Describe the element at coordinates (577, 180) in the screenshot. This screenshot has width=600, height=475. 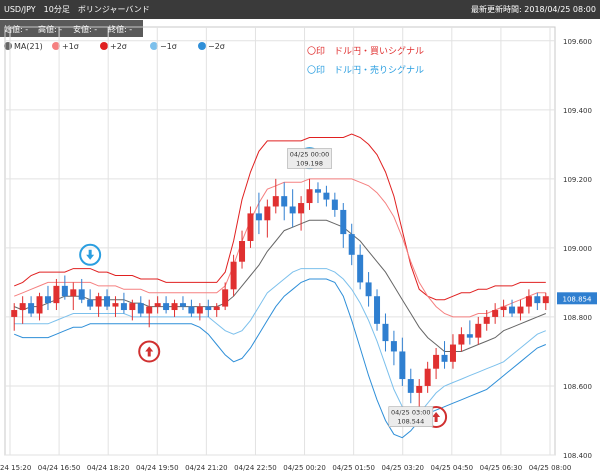
I see `y-tick-label: 109.200` at that location.